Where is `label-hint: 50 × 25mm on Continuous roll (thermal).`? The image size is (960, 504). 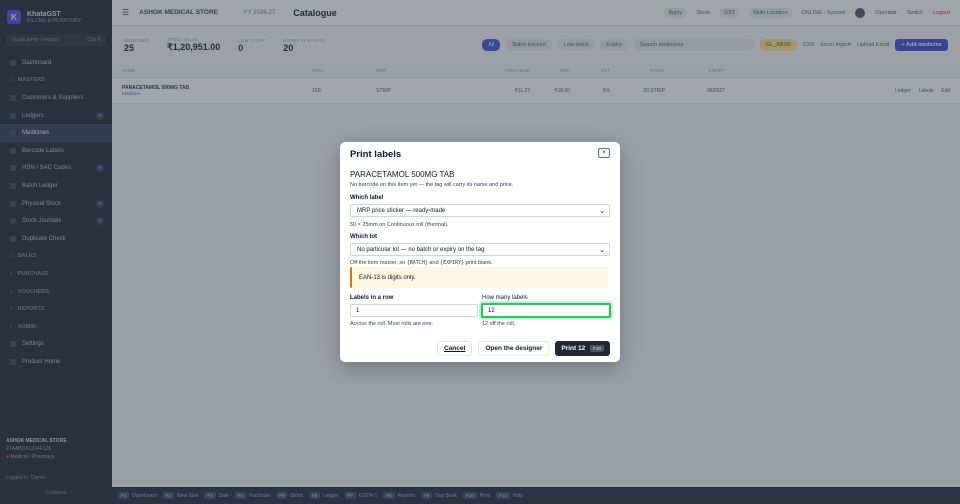
label-hint: 50 × 25mm on Continuous roll (thermal). is located at coordinates (399, 225).